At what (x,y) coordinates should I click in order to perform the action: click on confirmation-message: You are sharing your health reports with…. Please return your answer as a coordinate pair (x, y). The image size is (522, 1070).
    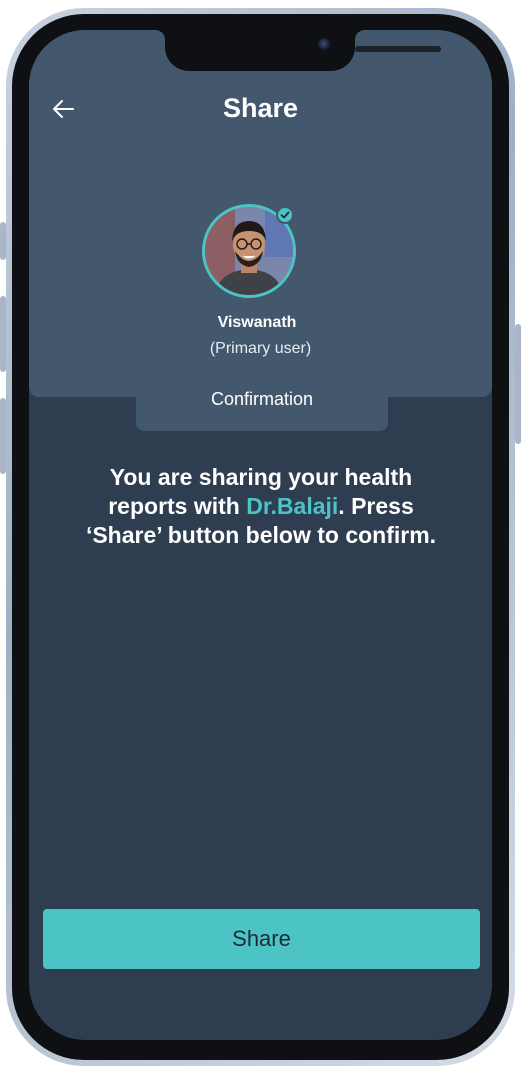
    Looking at the image, I should click on (261, 506).